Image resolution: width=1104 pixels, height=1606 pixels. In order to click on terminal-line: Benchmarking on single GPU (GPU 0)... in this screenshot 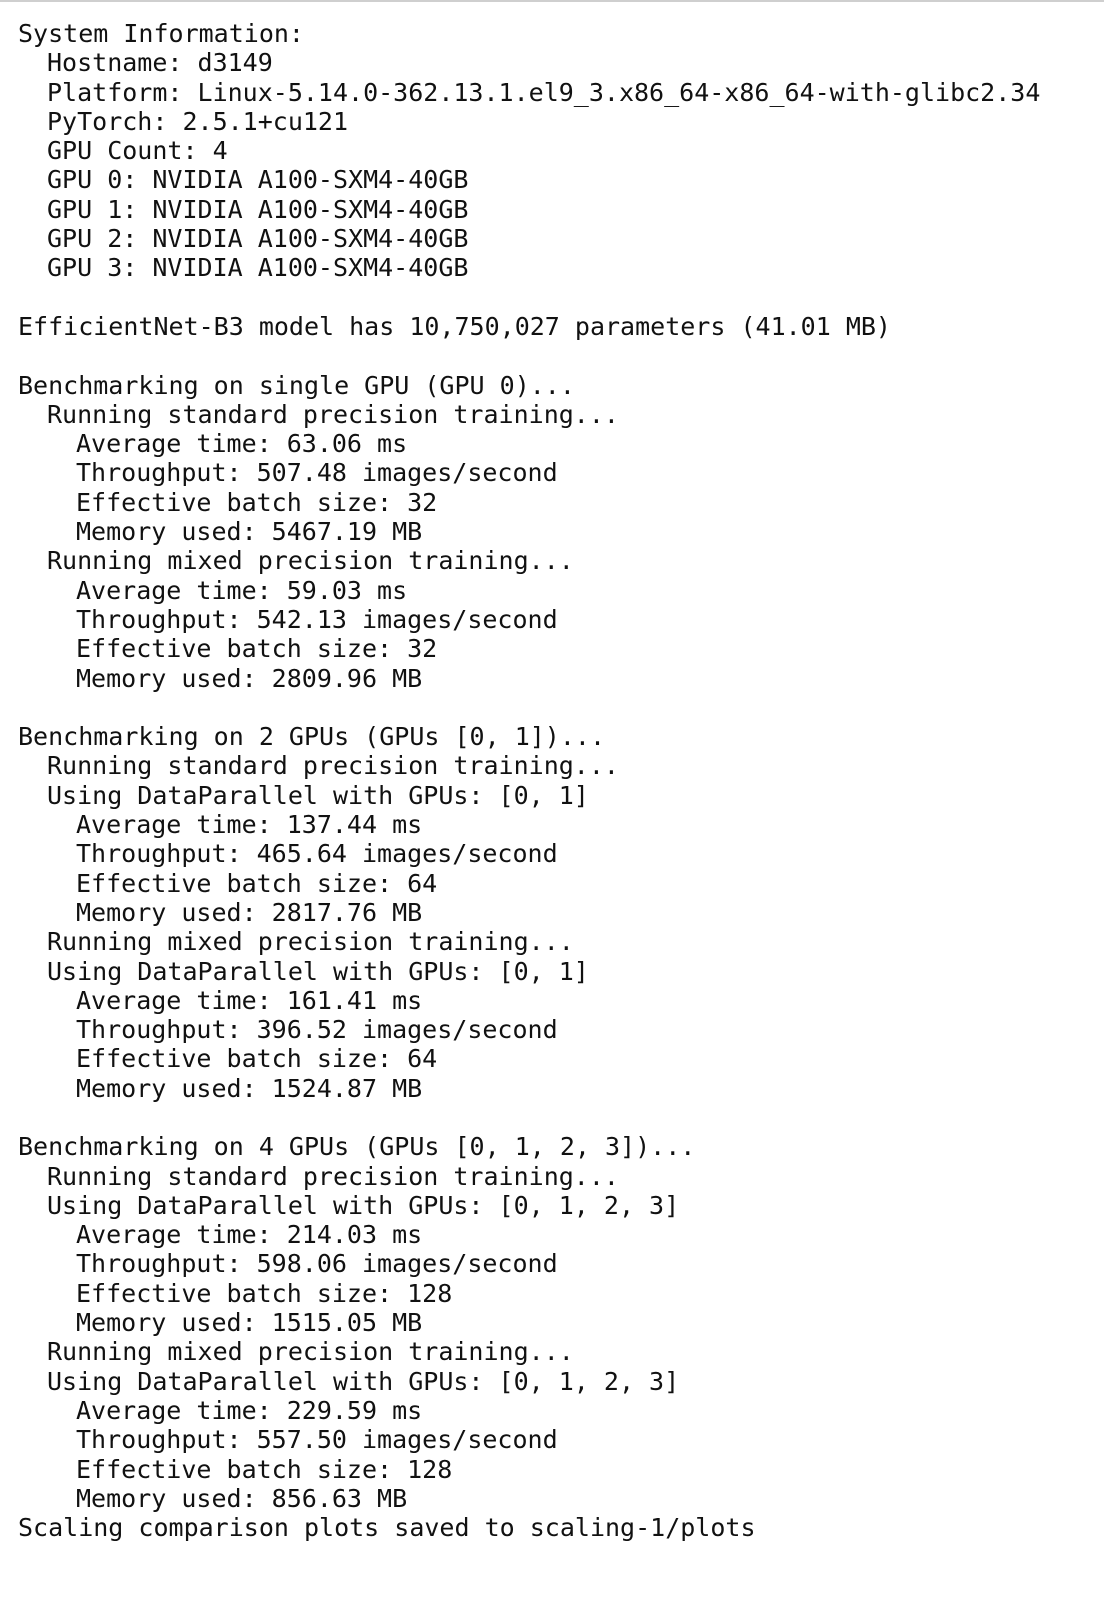, I will do `click(296, 385)`.